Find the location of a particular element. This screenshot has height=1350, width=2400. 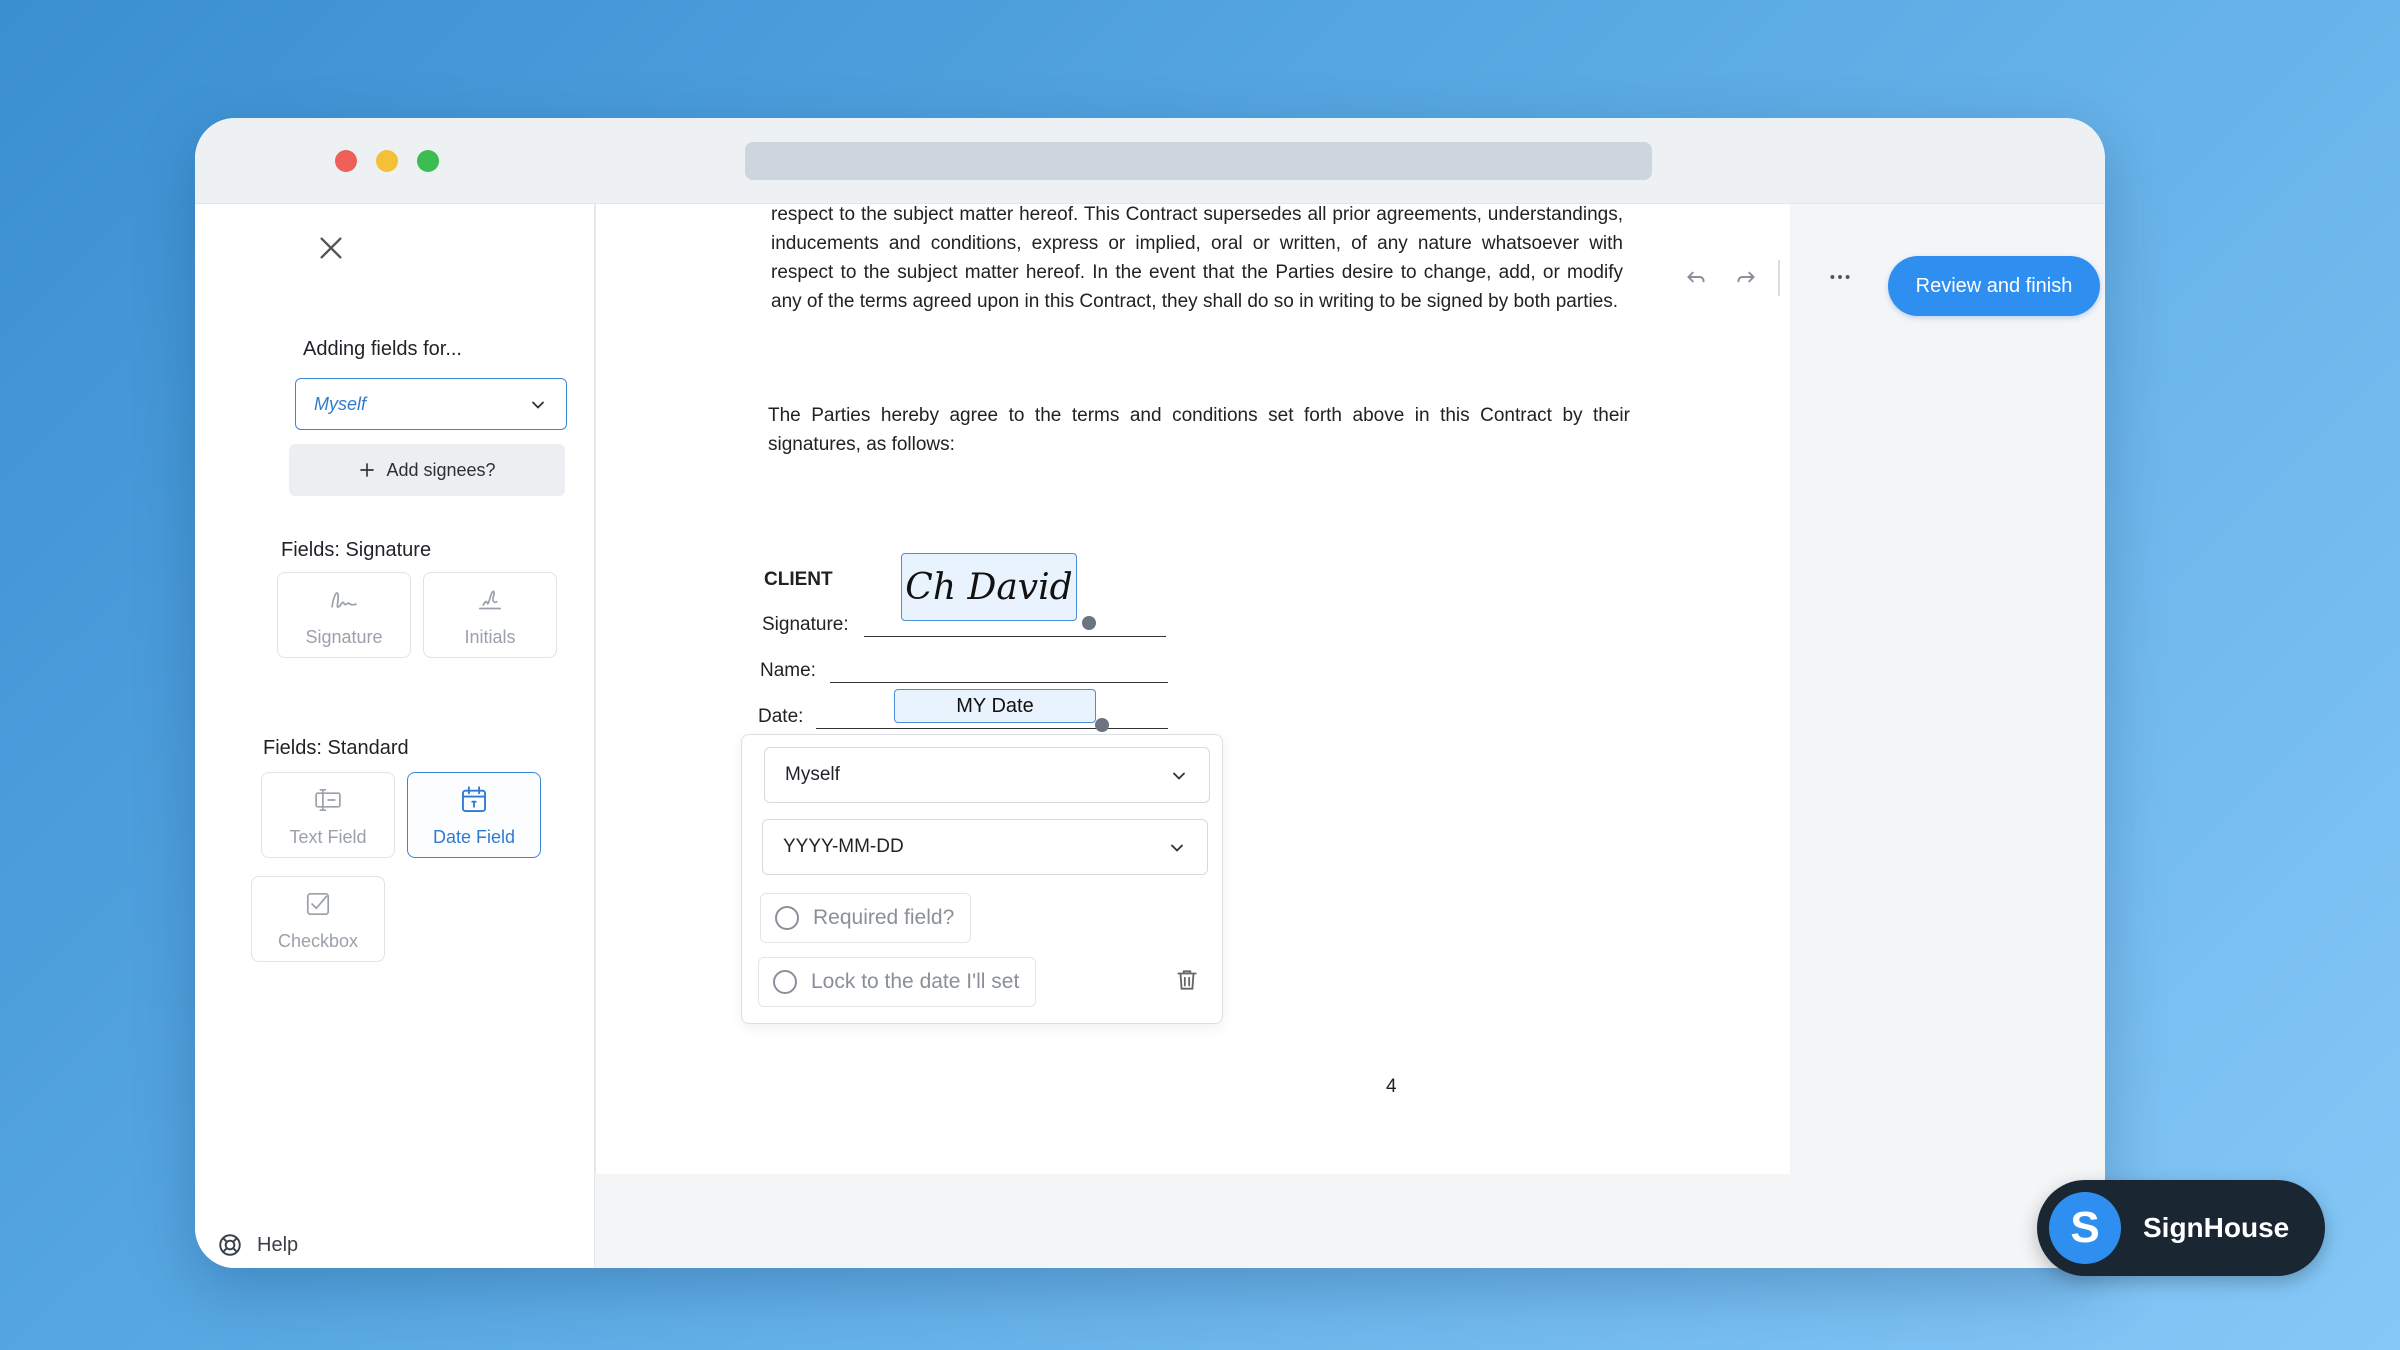

close-window-button is located at coordinates (346, 161).